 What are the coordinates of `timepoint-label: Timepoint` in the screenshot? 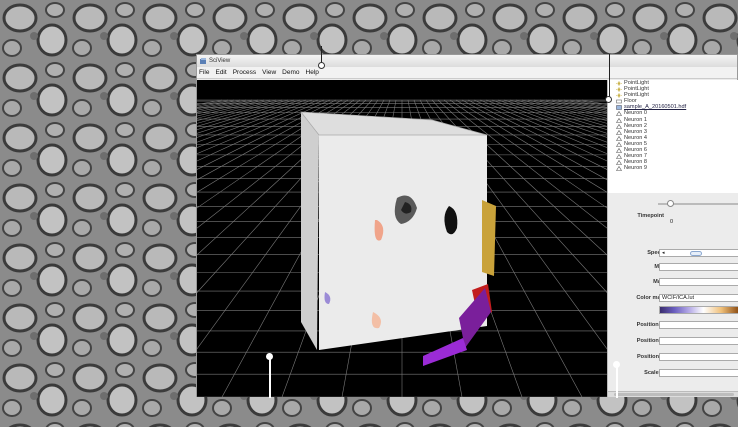 It's located at (650, 216).